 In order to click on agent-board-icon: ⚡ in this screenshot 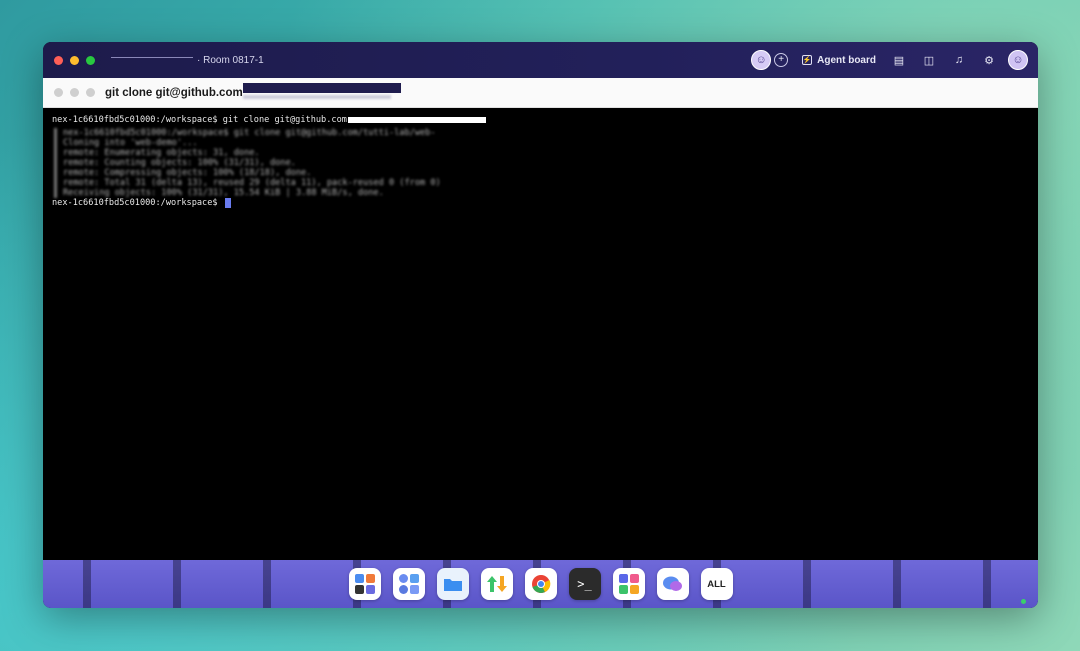, I will do `click(807, 60)`.